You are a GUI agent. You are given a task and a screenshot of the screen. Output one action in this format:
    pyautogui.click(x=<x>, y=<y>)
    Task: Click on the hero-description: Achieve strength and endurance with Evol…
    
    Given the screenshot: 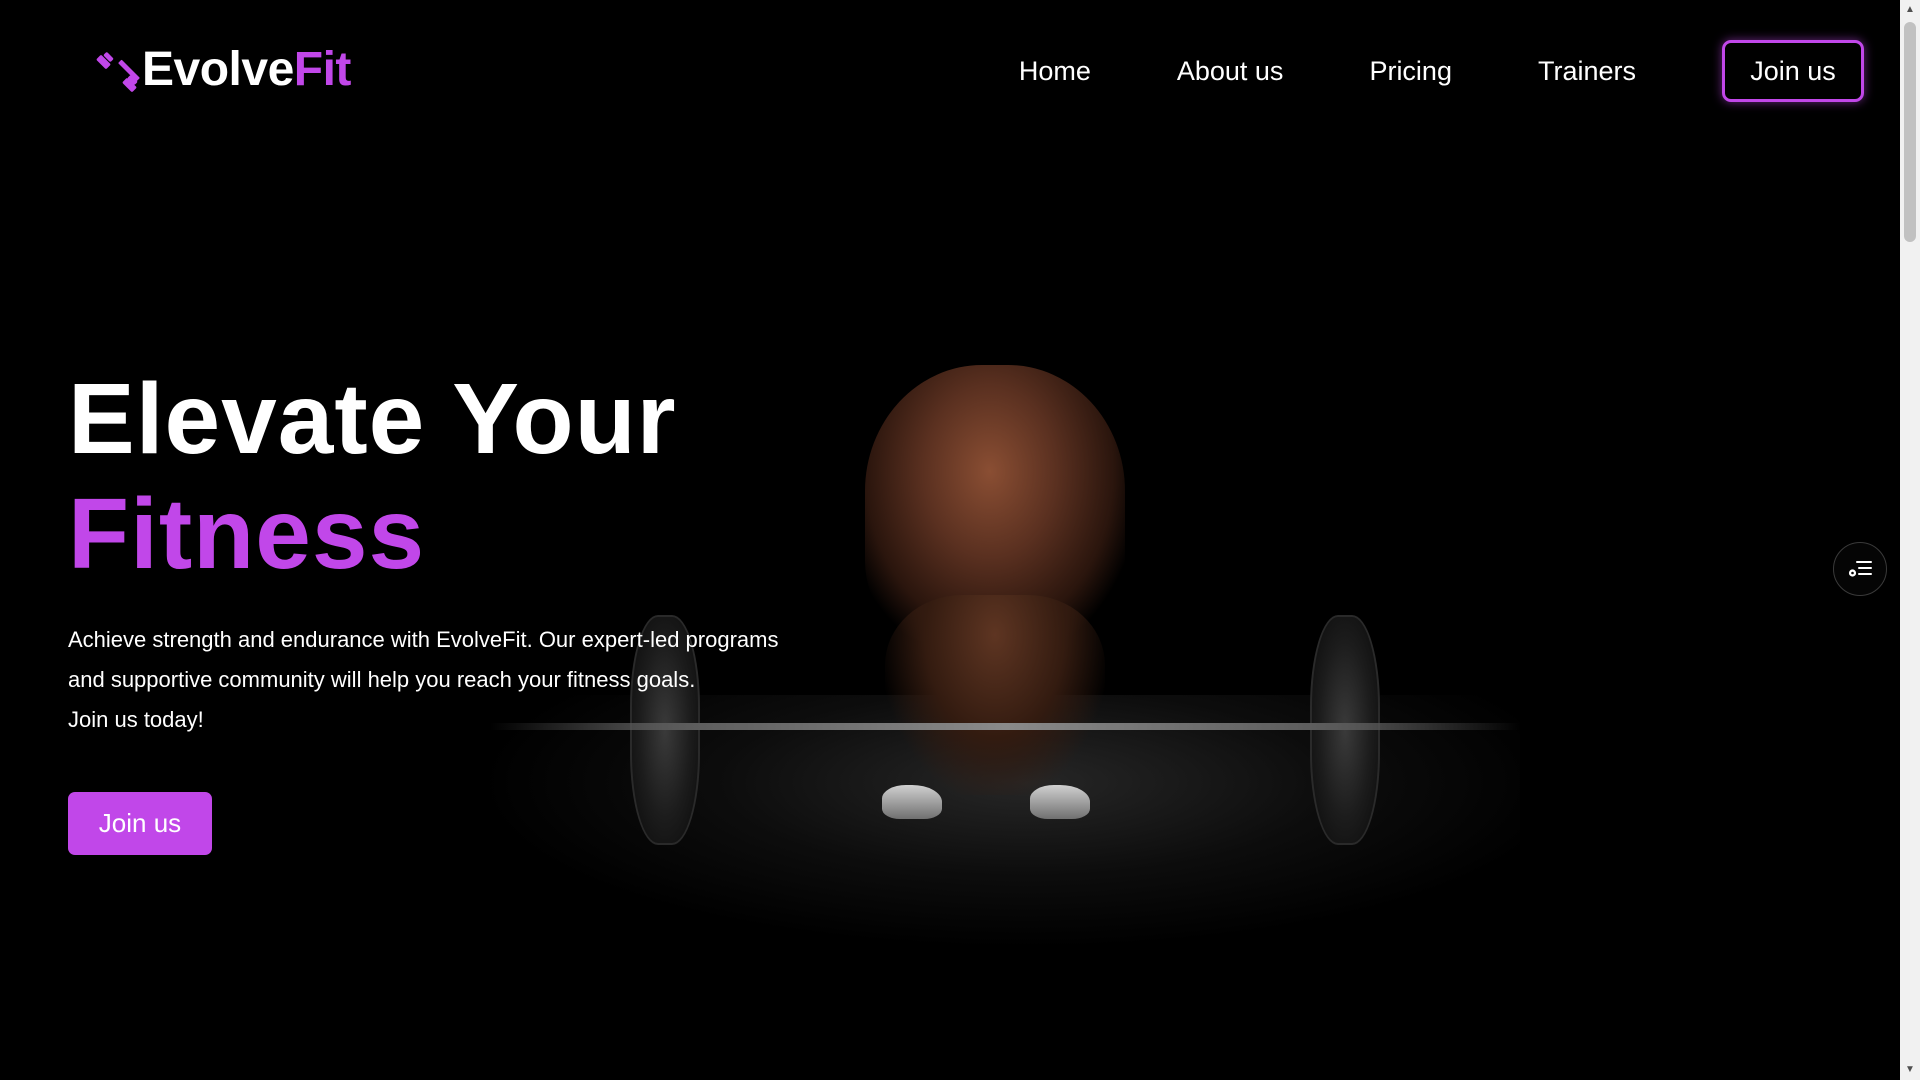 What is the action you would take?
    pyautogui.click(x=468, y=680)
    